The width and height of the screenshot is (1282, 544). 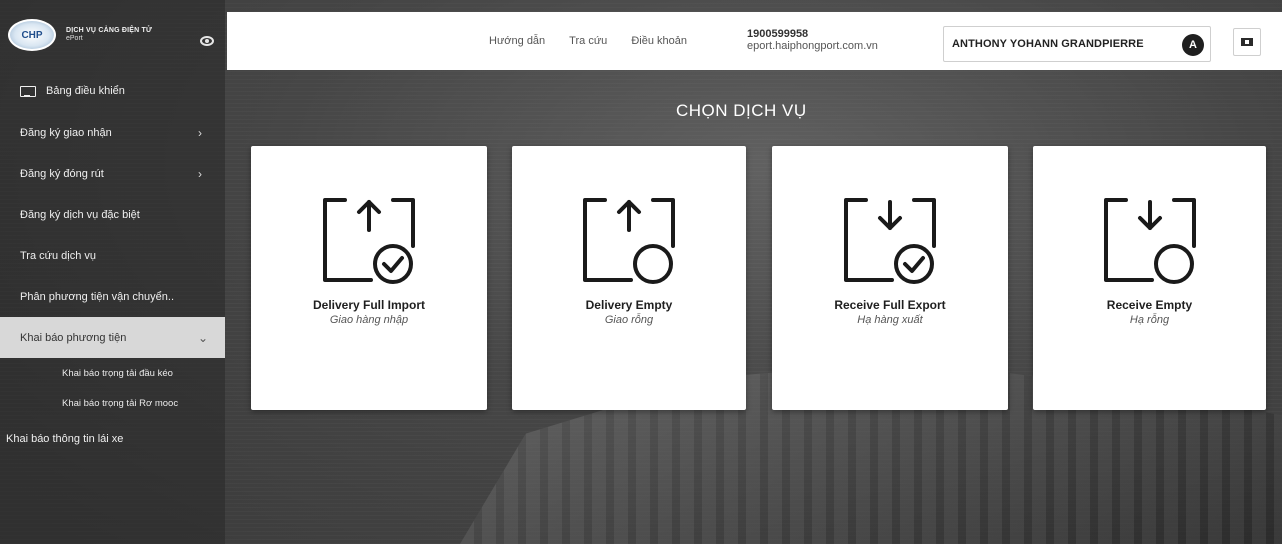 I want to click on sidebar-subitem-trailer-load: Khai báo trọng tải Rơ mooc, so click(x=112, y=403).